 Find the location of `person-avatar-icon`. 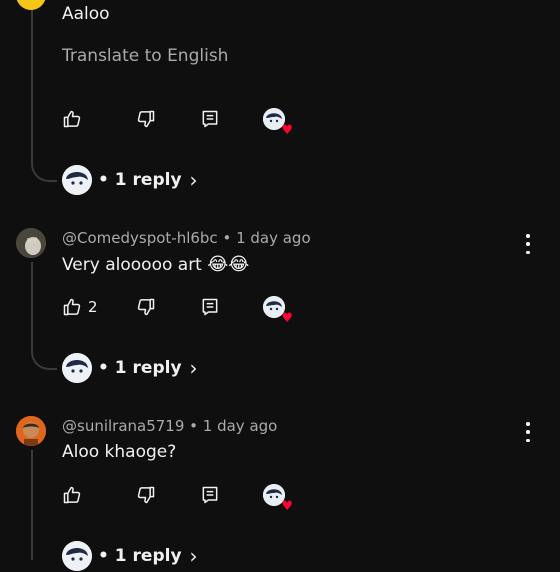

person-avatar-icon is located at coordinates (31, 431).